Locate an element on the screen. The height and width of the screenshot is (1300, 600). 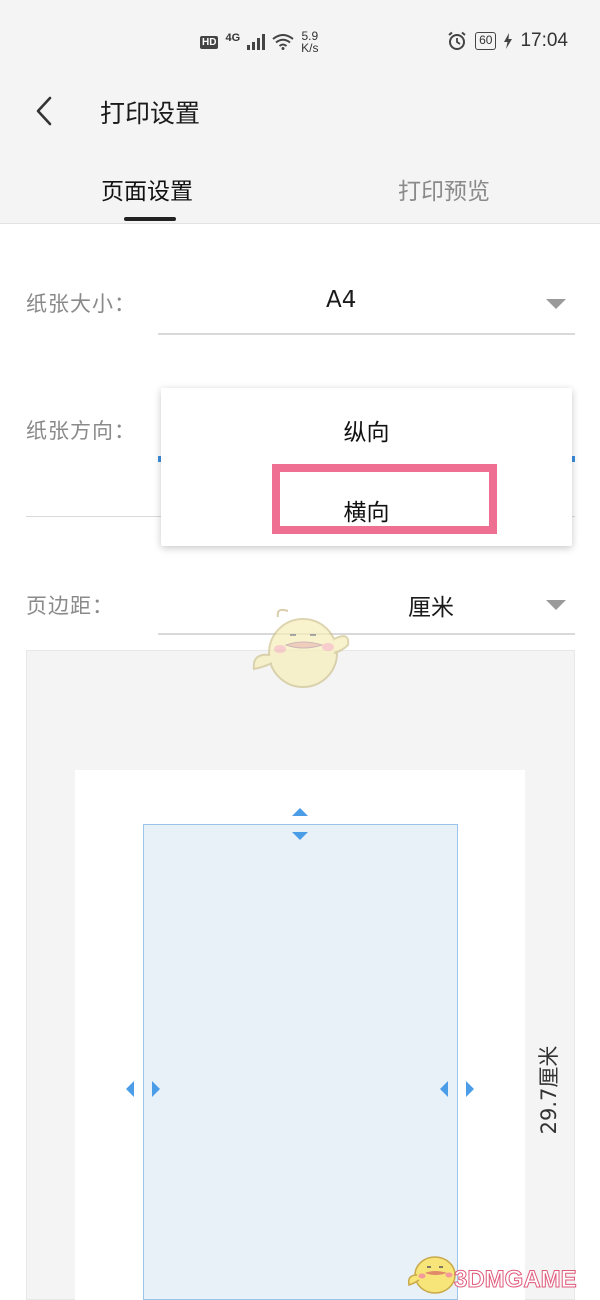
network-type: 4G is located at coordinates (233, 38).